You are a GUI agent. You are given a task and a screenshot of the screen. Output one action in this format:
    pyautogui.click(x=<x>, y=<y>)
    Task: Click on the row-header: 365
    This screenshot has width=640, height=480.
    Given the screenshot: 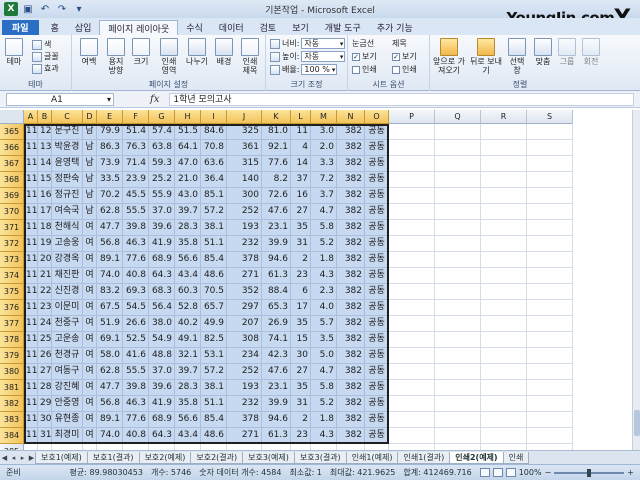 What is the action you would take?
    pyautogui.click(x=12, y=132)
    